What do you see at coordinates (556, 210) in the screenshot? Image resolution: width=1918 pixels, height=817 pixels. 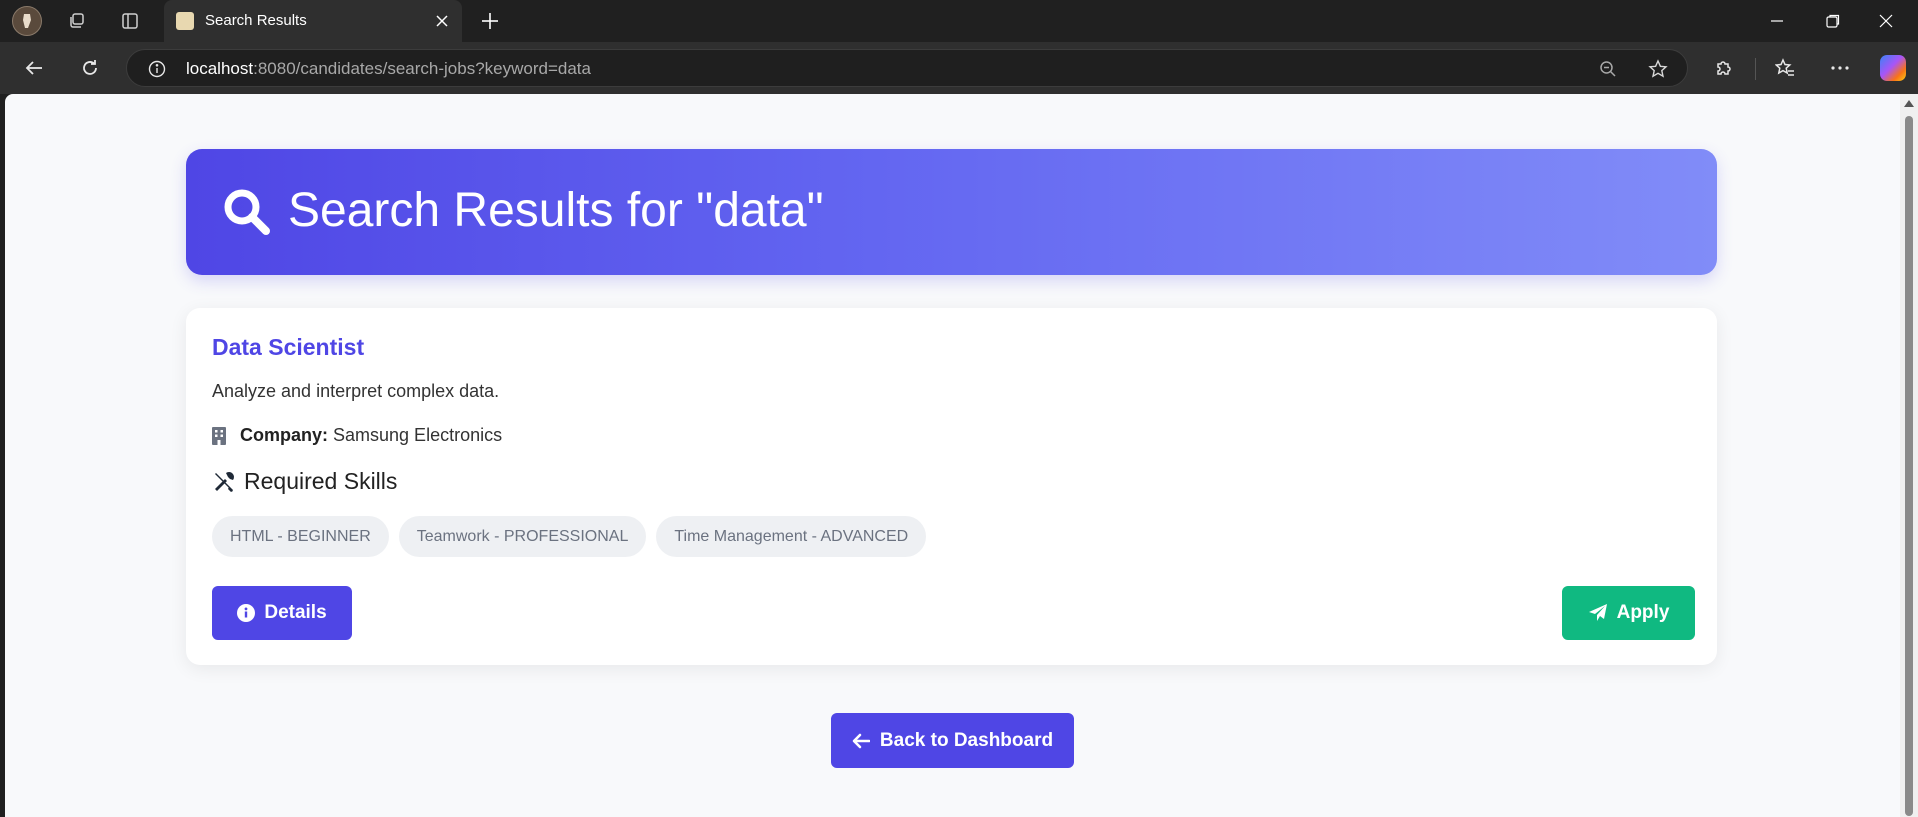 I see `page-title: Search Results for "data"` at bounding box center [556, 210].